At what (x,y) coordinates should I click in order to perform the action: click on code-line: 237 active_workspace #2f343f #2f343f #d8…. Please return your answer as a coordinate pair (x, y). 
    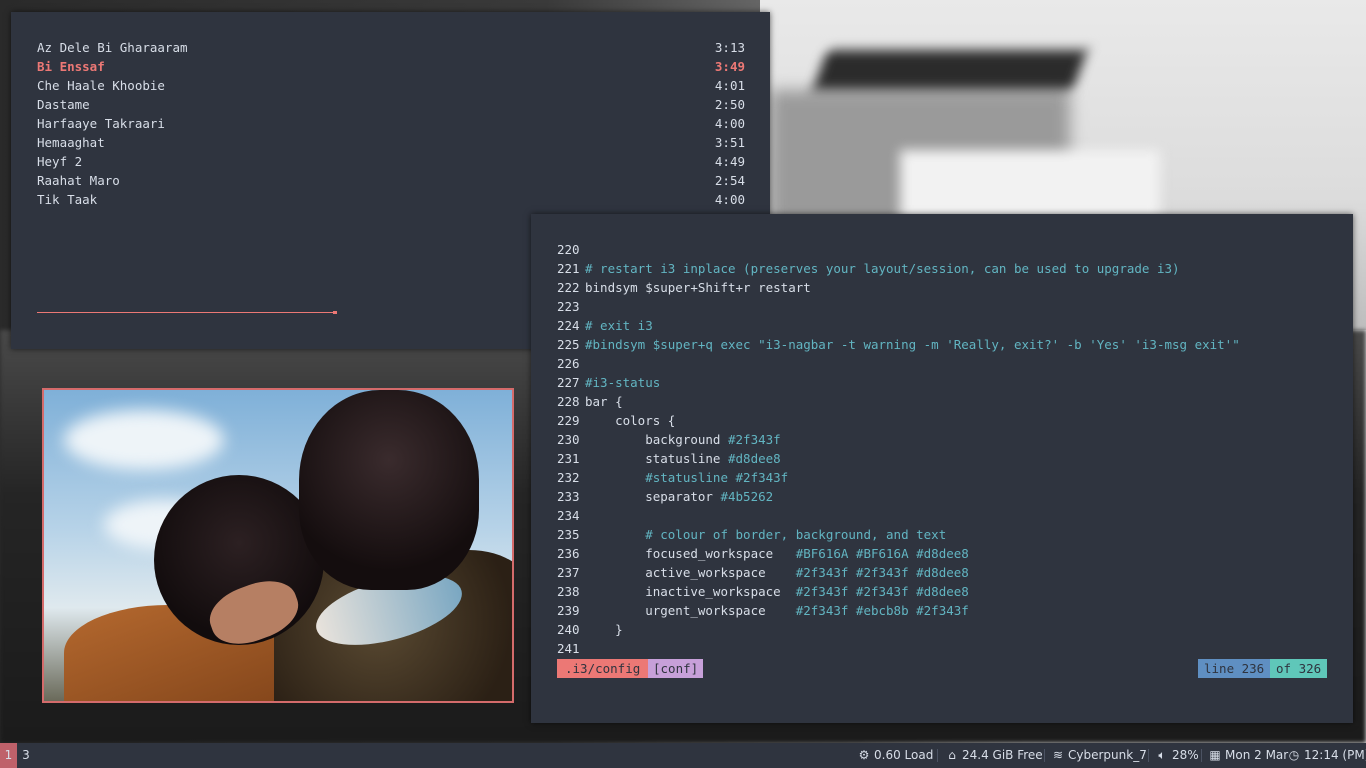
    Looking at the image, I should click on (763, 572).